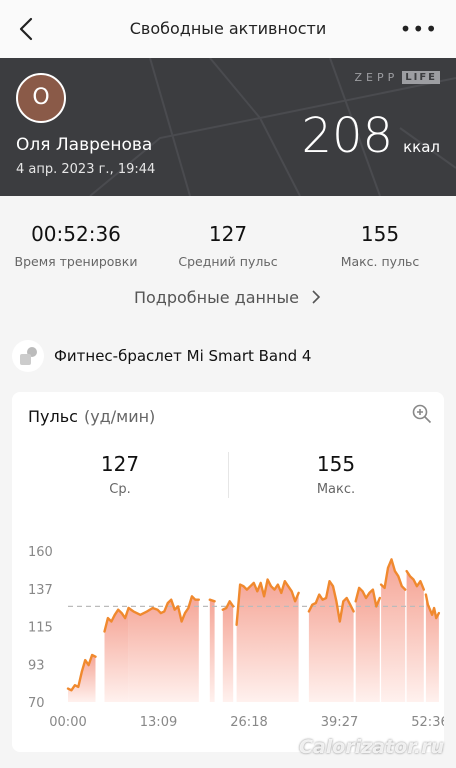  What do you see at coordinates (339, 722) in the screenshot?
I see `x-tick-label: 39:27` at bounding box center [339, 722].